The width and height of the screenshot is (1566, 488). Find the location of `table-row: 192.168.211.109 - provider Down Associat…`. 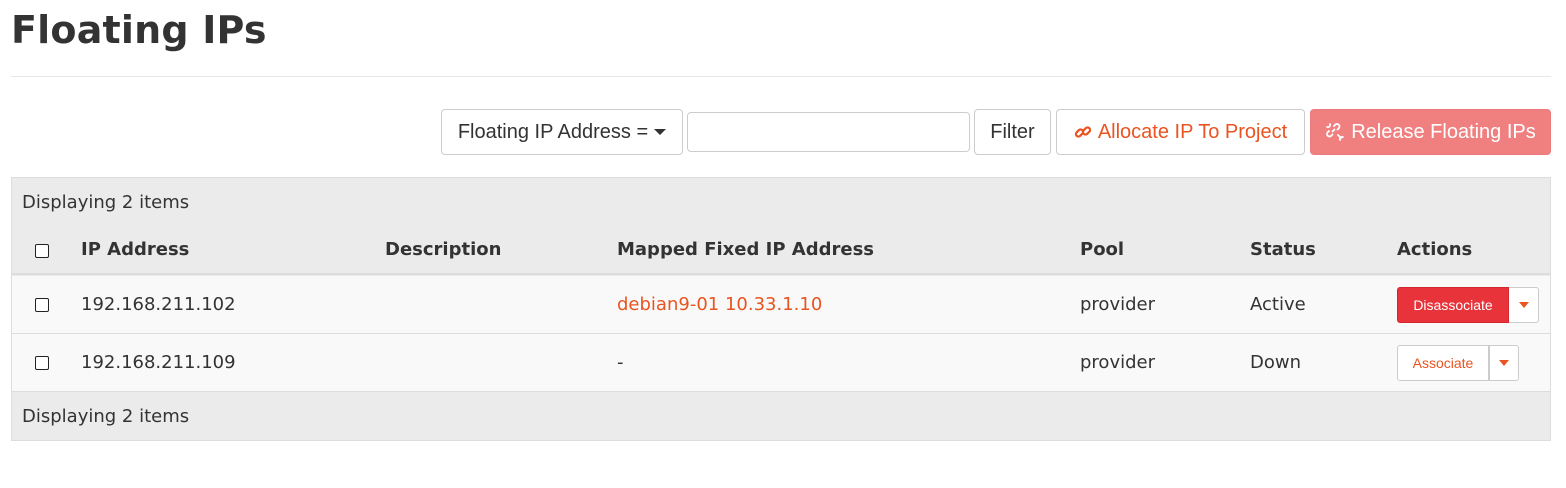

table-row: 192.168.211.109 - provider Down Associat… is located at coordinates (781, 363).